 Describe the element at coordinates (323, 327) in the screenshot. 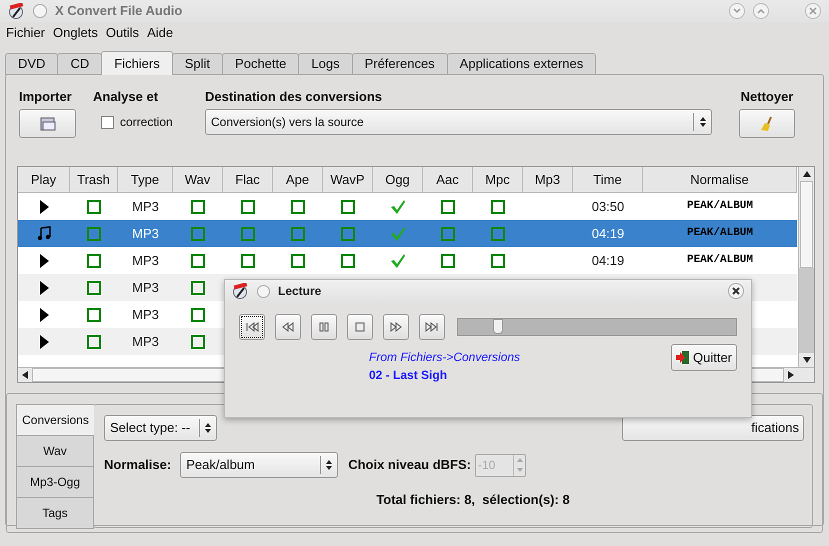

I see `pause-button` at that location.